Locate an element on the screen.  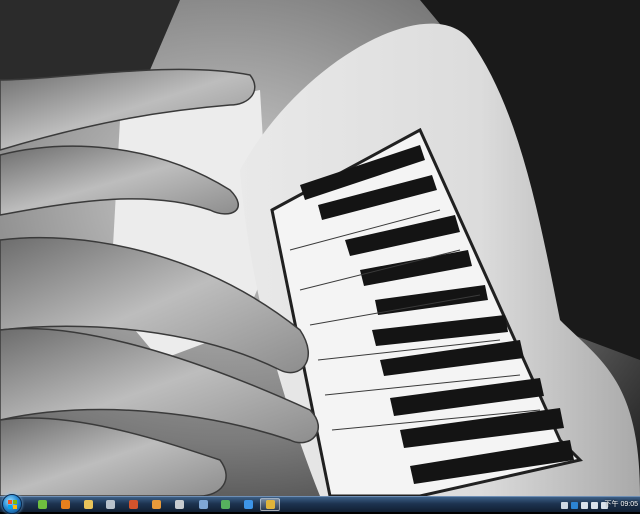
app-orange-icon is located at coordinates (65, 504).